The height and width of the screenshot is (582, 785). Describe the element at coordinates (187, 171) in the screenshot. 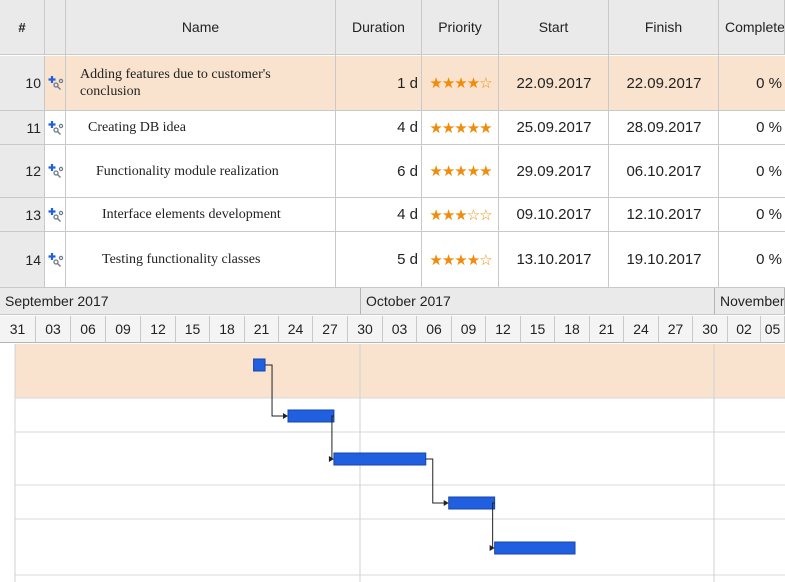

I see `task-name-text: Functionality module realization` at that location.